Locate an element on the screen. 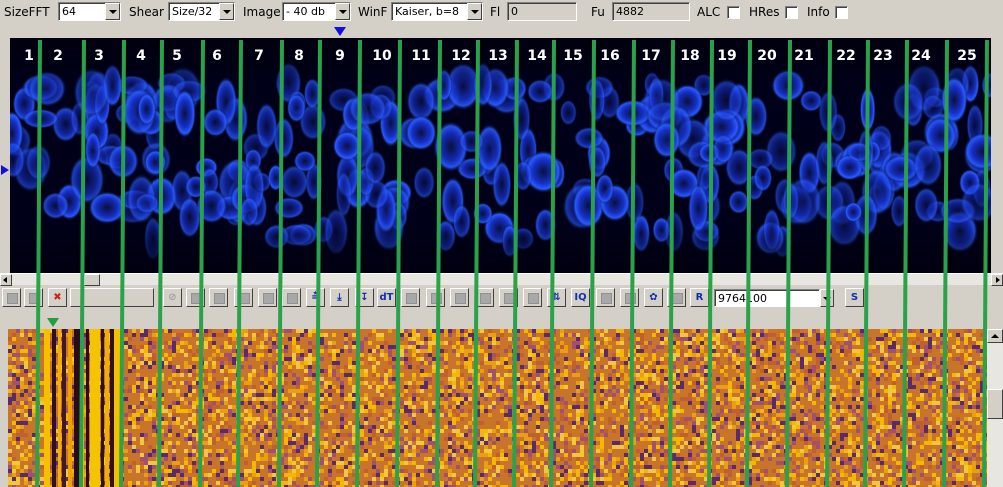 The width and height of the screenshot is (1003, 487). image-label: Image is located at coordinates (262, 12).